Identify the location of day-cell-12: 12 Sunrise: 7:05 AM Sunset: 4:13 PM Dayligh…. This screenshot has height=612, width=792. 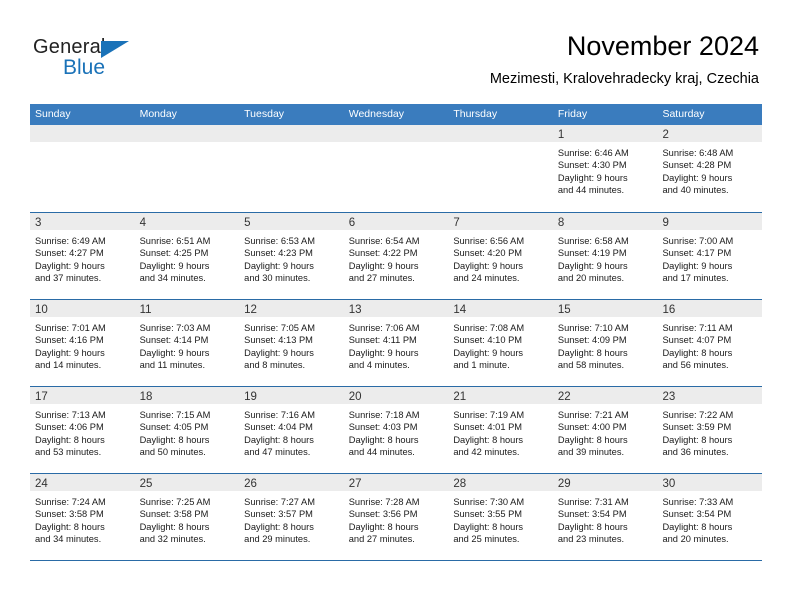
(291, 343).